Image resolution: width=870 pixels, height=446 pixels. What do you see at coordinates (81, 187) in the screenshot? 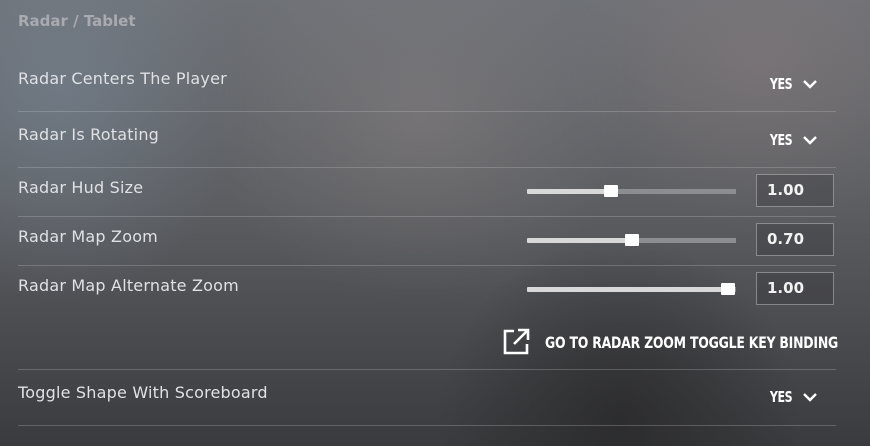
I see `setting-label: Radar Hud Size` at bounding box center [81, 187].